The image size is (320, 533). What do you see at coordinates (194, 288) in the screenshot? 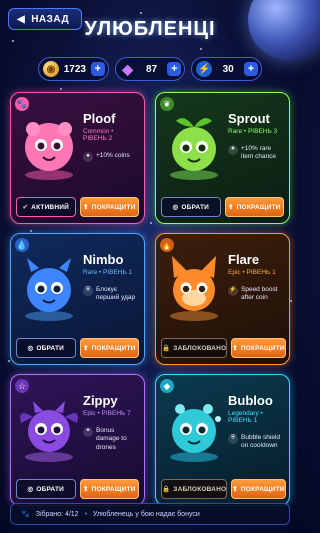
I see `pet-flare-image` at bounding box center [194, 288].